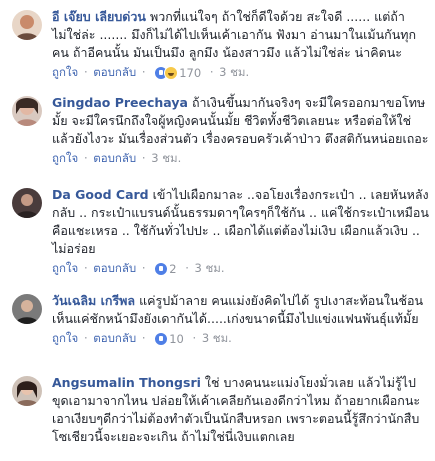  Describe the element at coordinates (142, 339) in the screenshot. I see `comment-actions: ถูกใจ · ตอบกลับ · 10 · 3 ชม.` at that location.